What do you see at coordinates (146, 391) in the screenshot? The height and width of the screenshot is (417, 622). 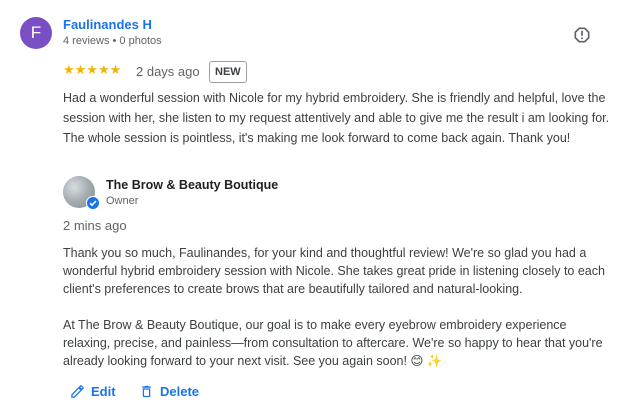 I see `trash-icon` at bounding box center [146, 391].